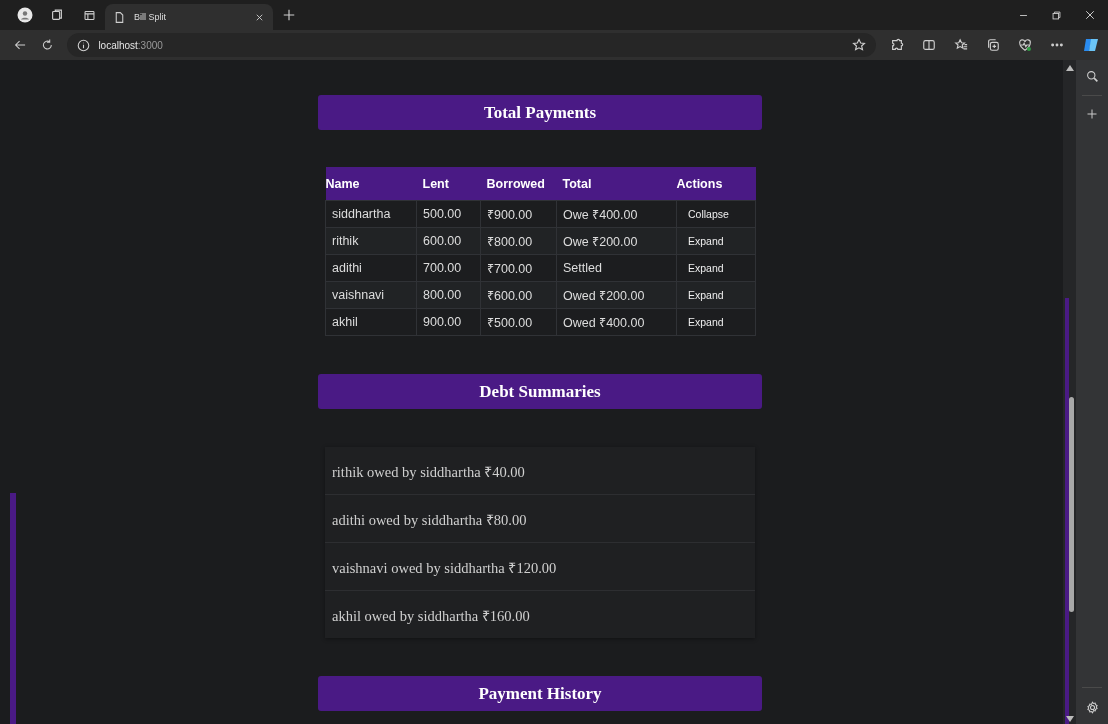  What do you see at coordinates (929, 45) in the screenshot?
I see `split-screen-icon` at bounding box center [929, 45].